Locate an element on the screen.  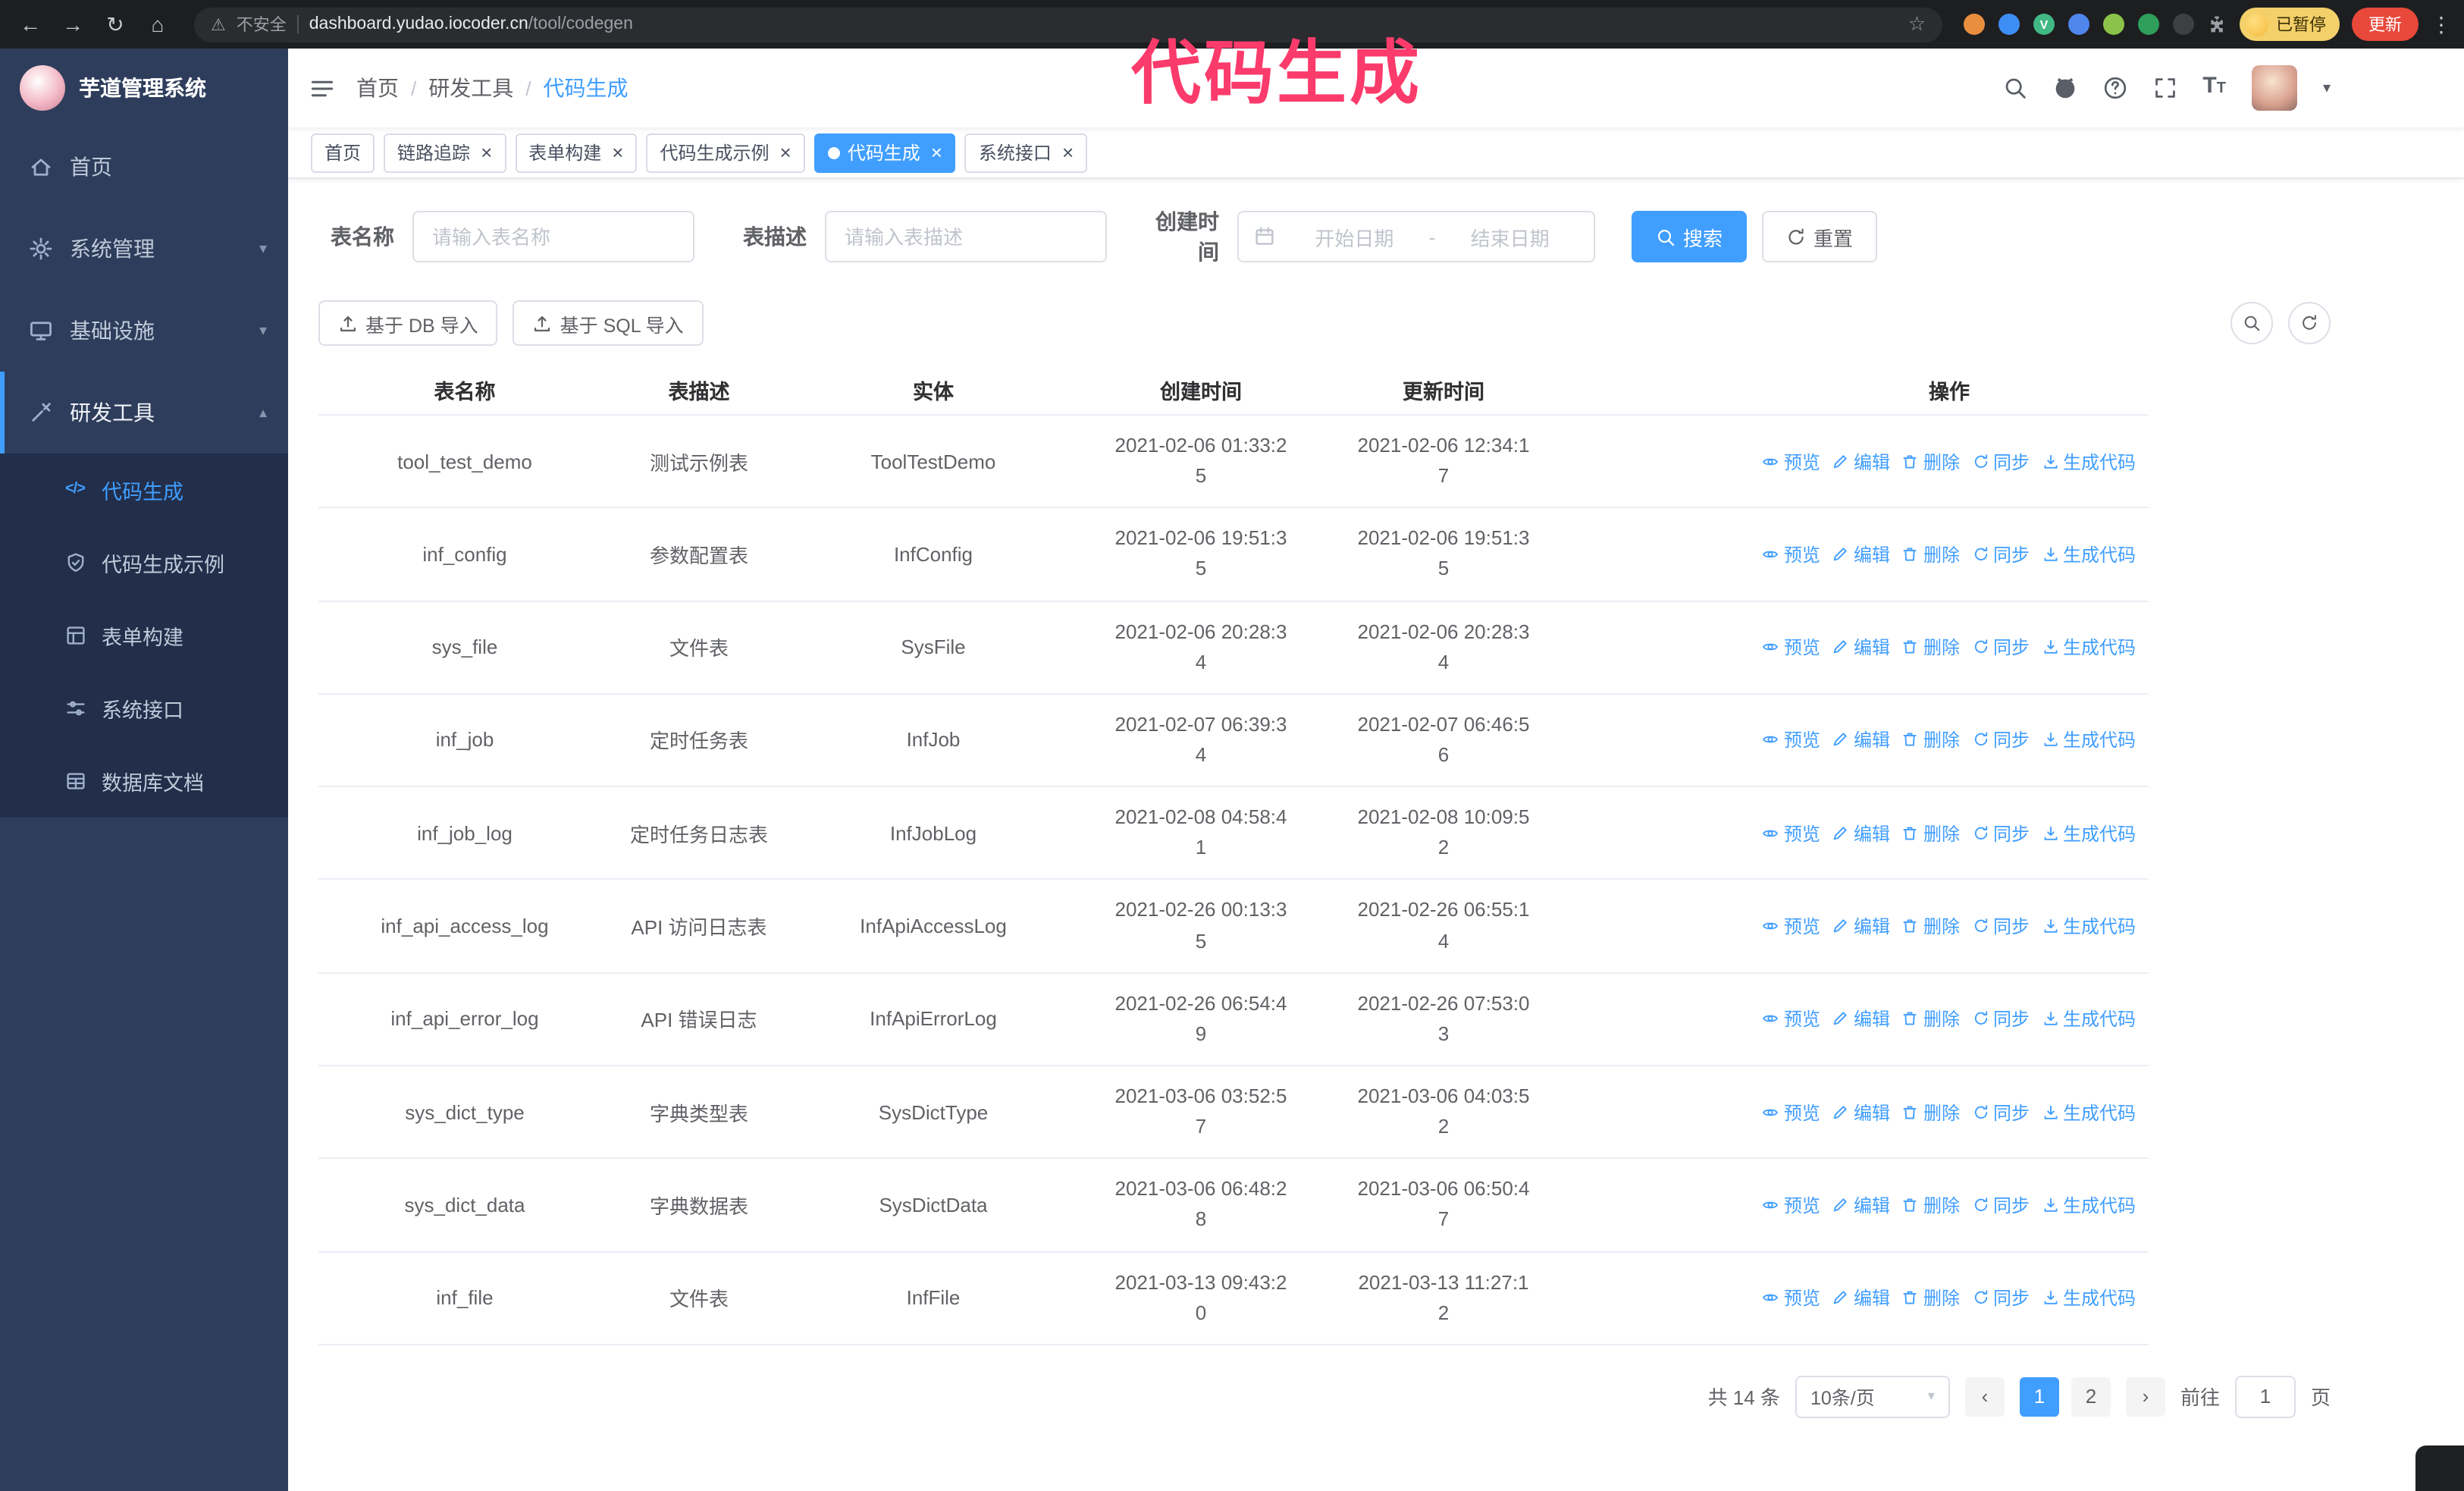
app-logo: 芋道管理系统 is located at coordinates (144, 87).